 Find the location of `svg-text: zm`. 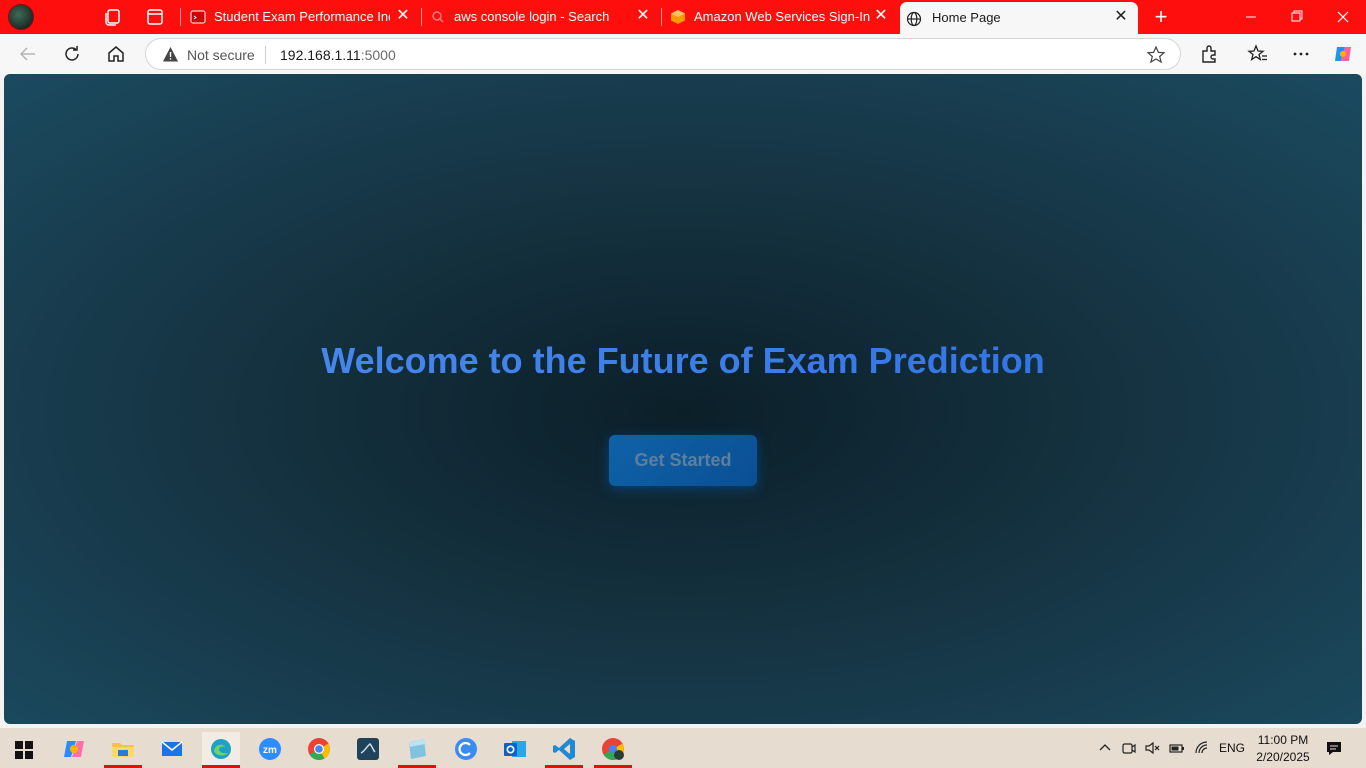

svg-text: zm is located at coordinates (270, 750).